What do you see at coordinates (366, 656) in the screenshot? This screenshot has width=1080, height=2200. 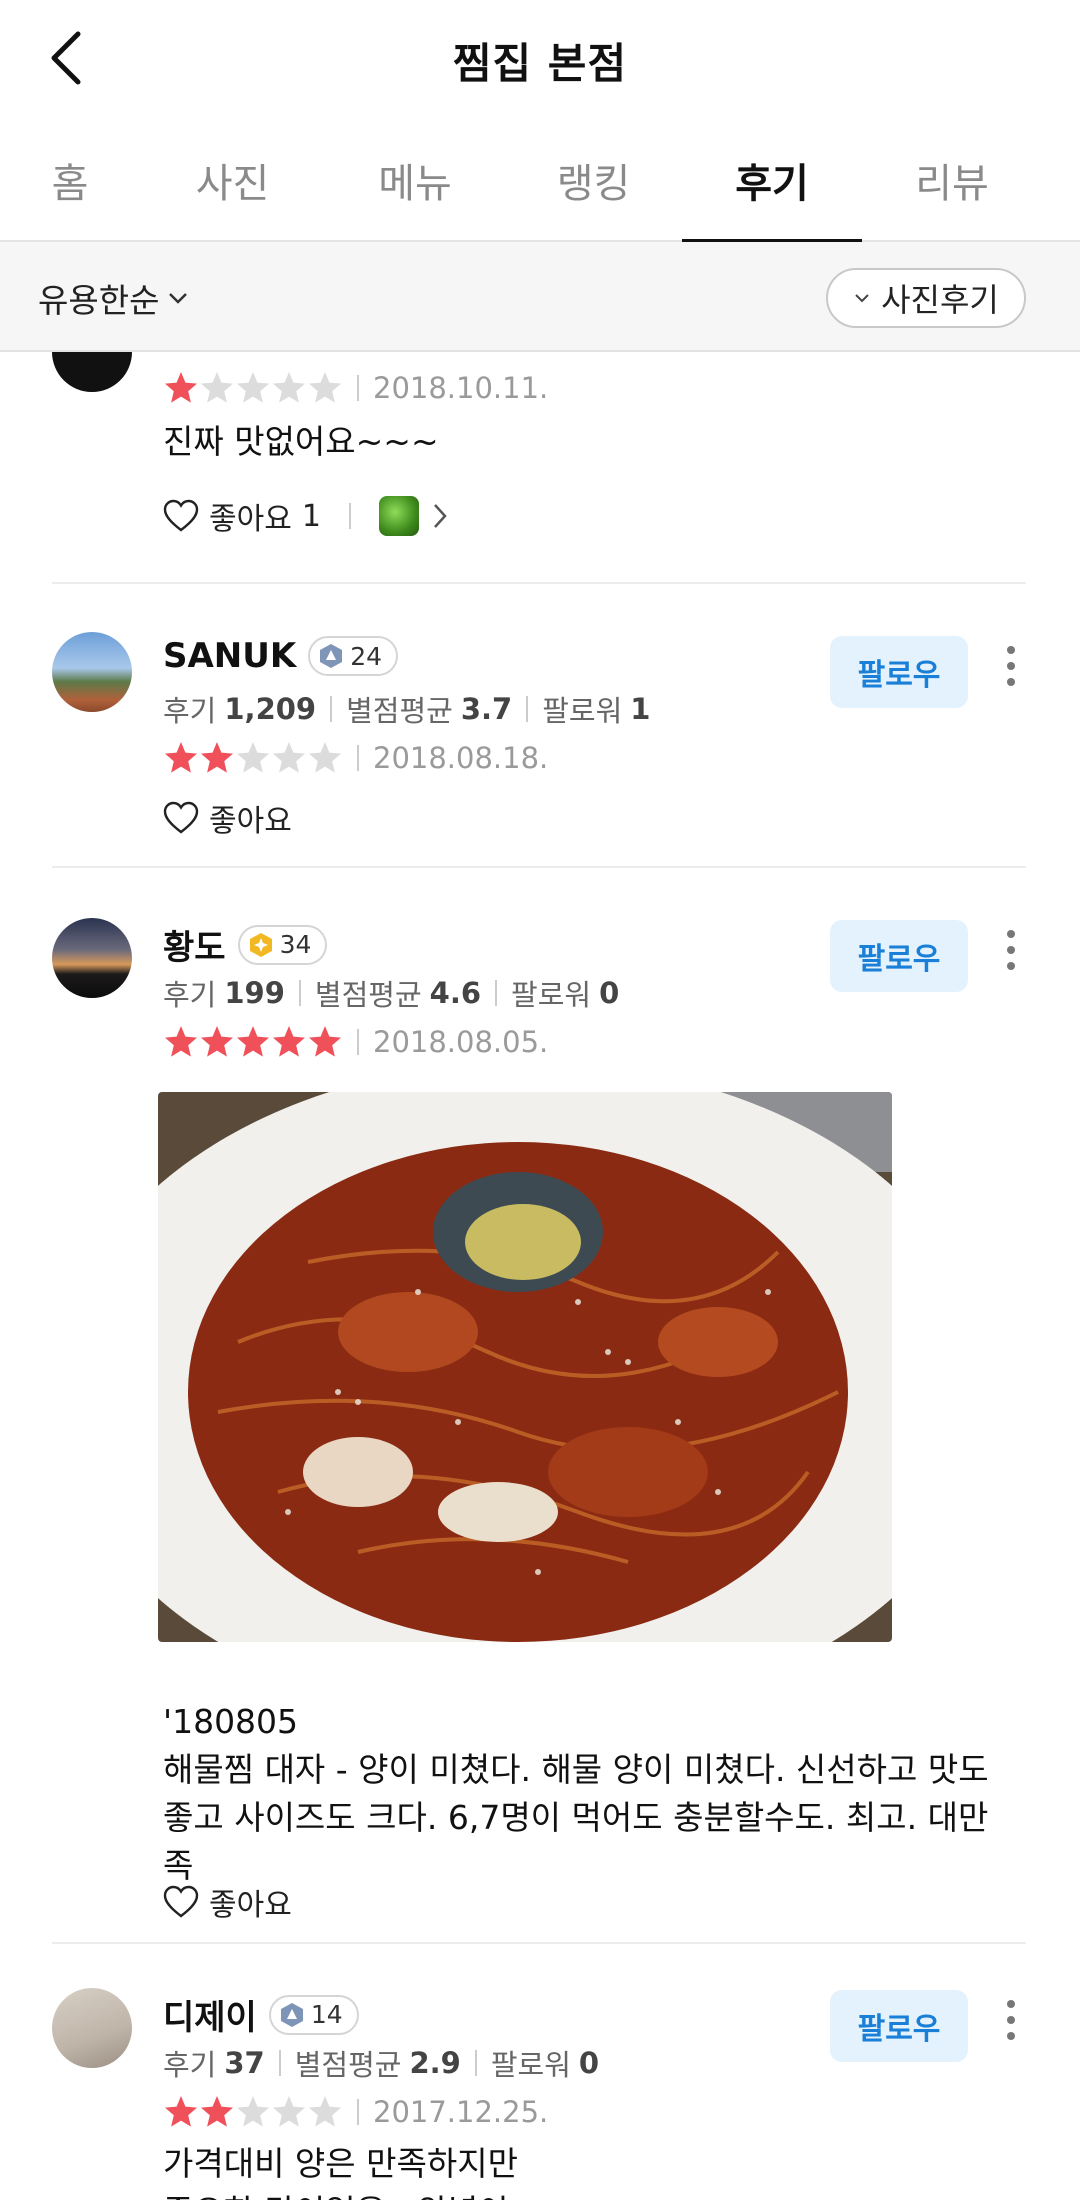 I see `level-number: 24` at bounding box center [366, 656].